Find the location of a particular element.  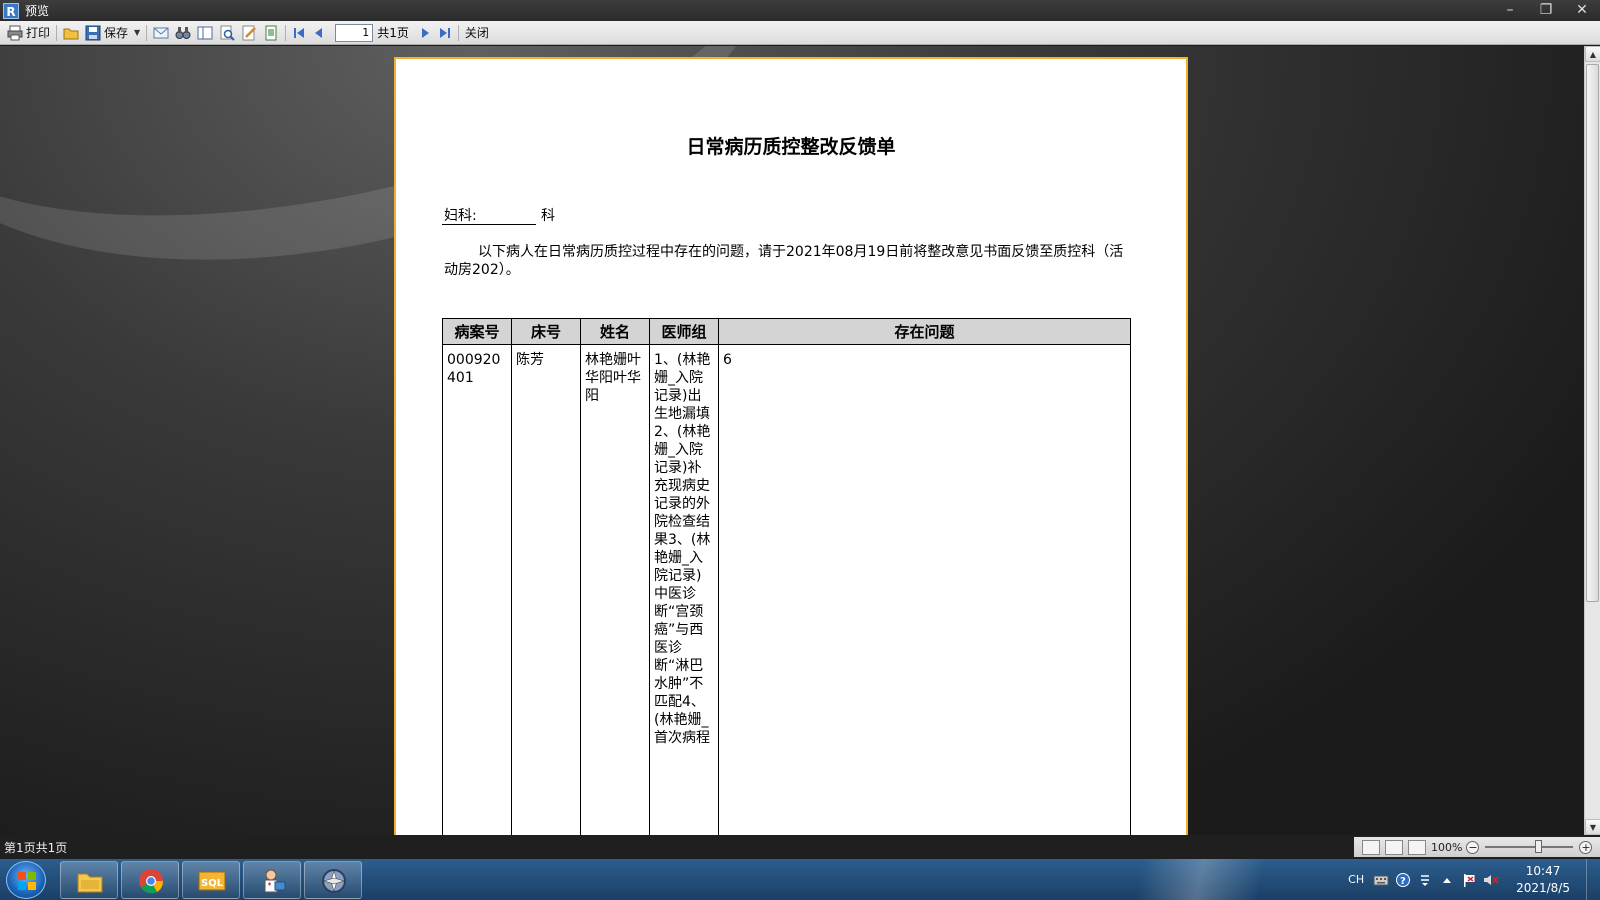

show-hidden-icons-icon is located at coordinates (1447, 880).